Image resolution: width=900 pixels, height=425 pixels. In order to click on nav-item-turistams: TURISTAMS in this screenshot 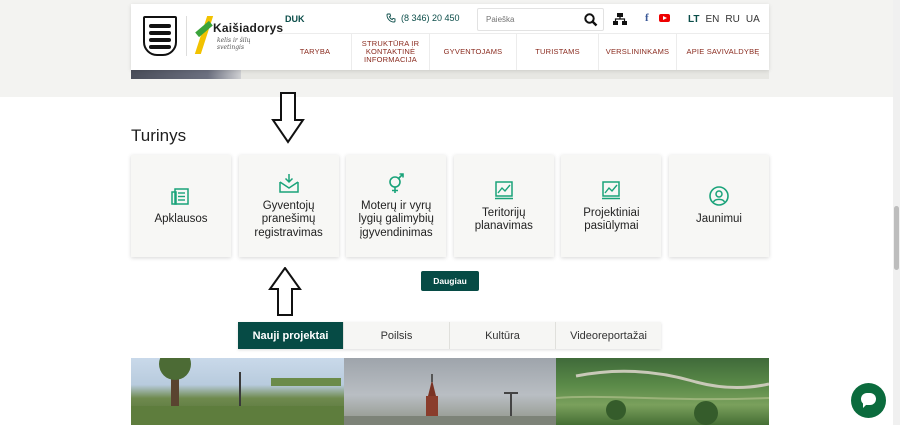, I will do `click(557, 52)`.